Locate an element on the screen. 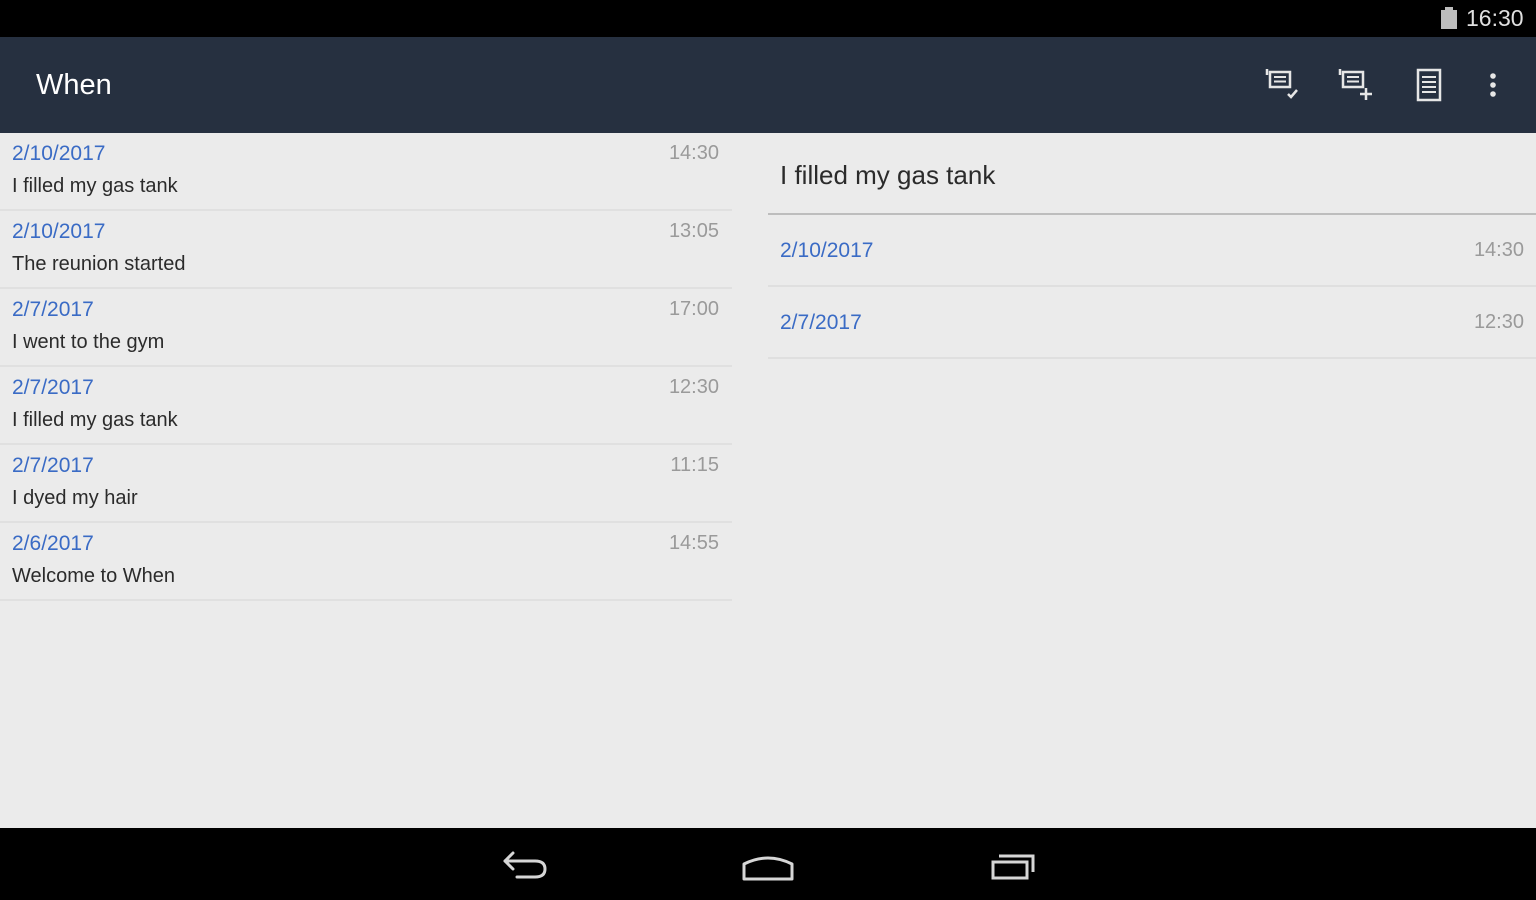 The width and height of the screenshot is (1536, 900). log-add-icon is located at coordinates (1357, 85).